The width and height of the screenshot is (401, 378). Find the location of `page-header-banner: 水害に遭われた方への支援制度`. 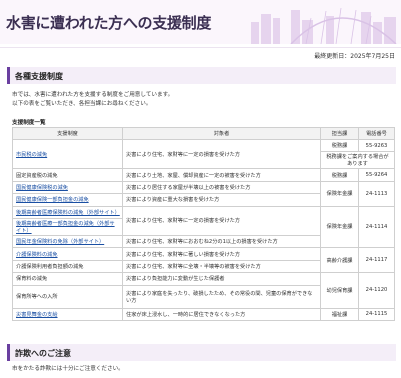

page-header-banner: 水害に遭われた方への支援制度 is located at coordinates (200, 22).